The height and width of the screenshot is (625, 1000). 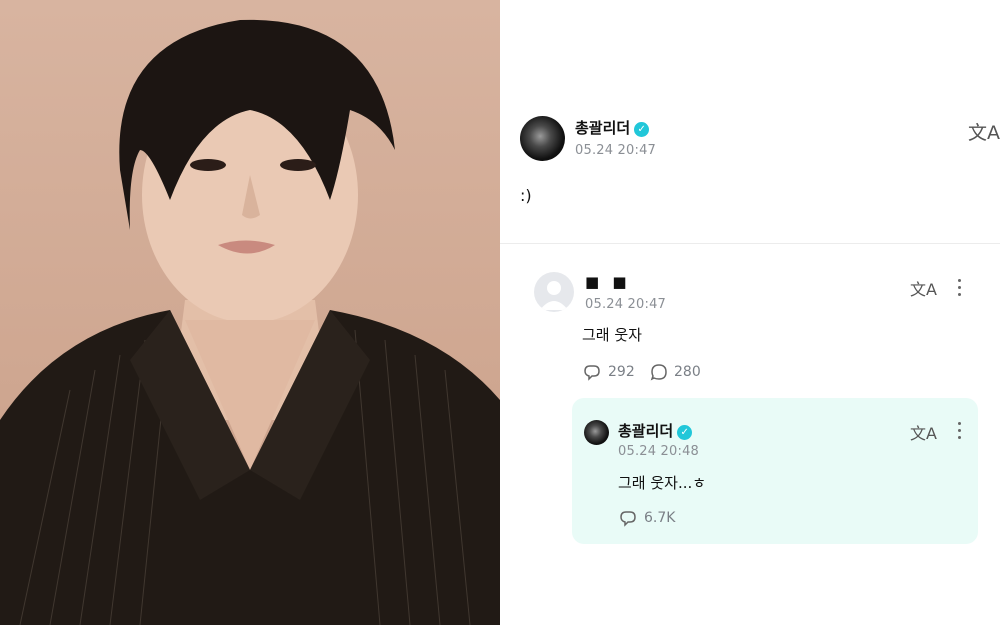 I want to click on post-author: 총괄리더 ✓, so click(x=612, y=127).